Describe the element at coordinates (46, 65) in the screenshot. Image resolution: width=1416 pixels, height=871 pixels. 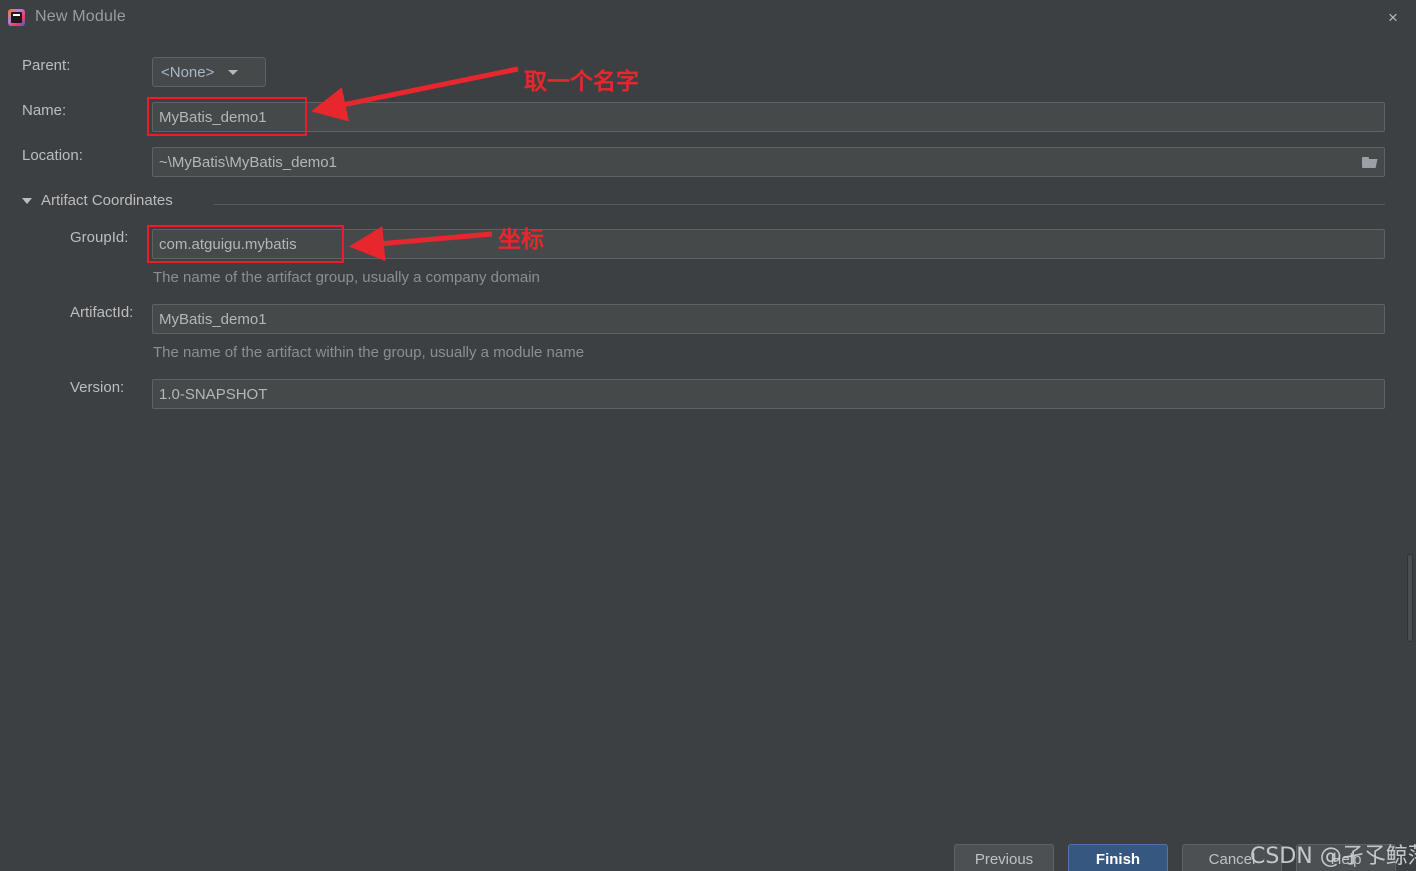
I see `parent-label: Parent:` at that location.